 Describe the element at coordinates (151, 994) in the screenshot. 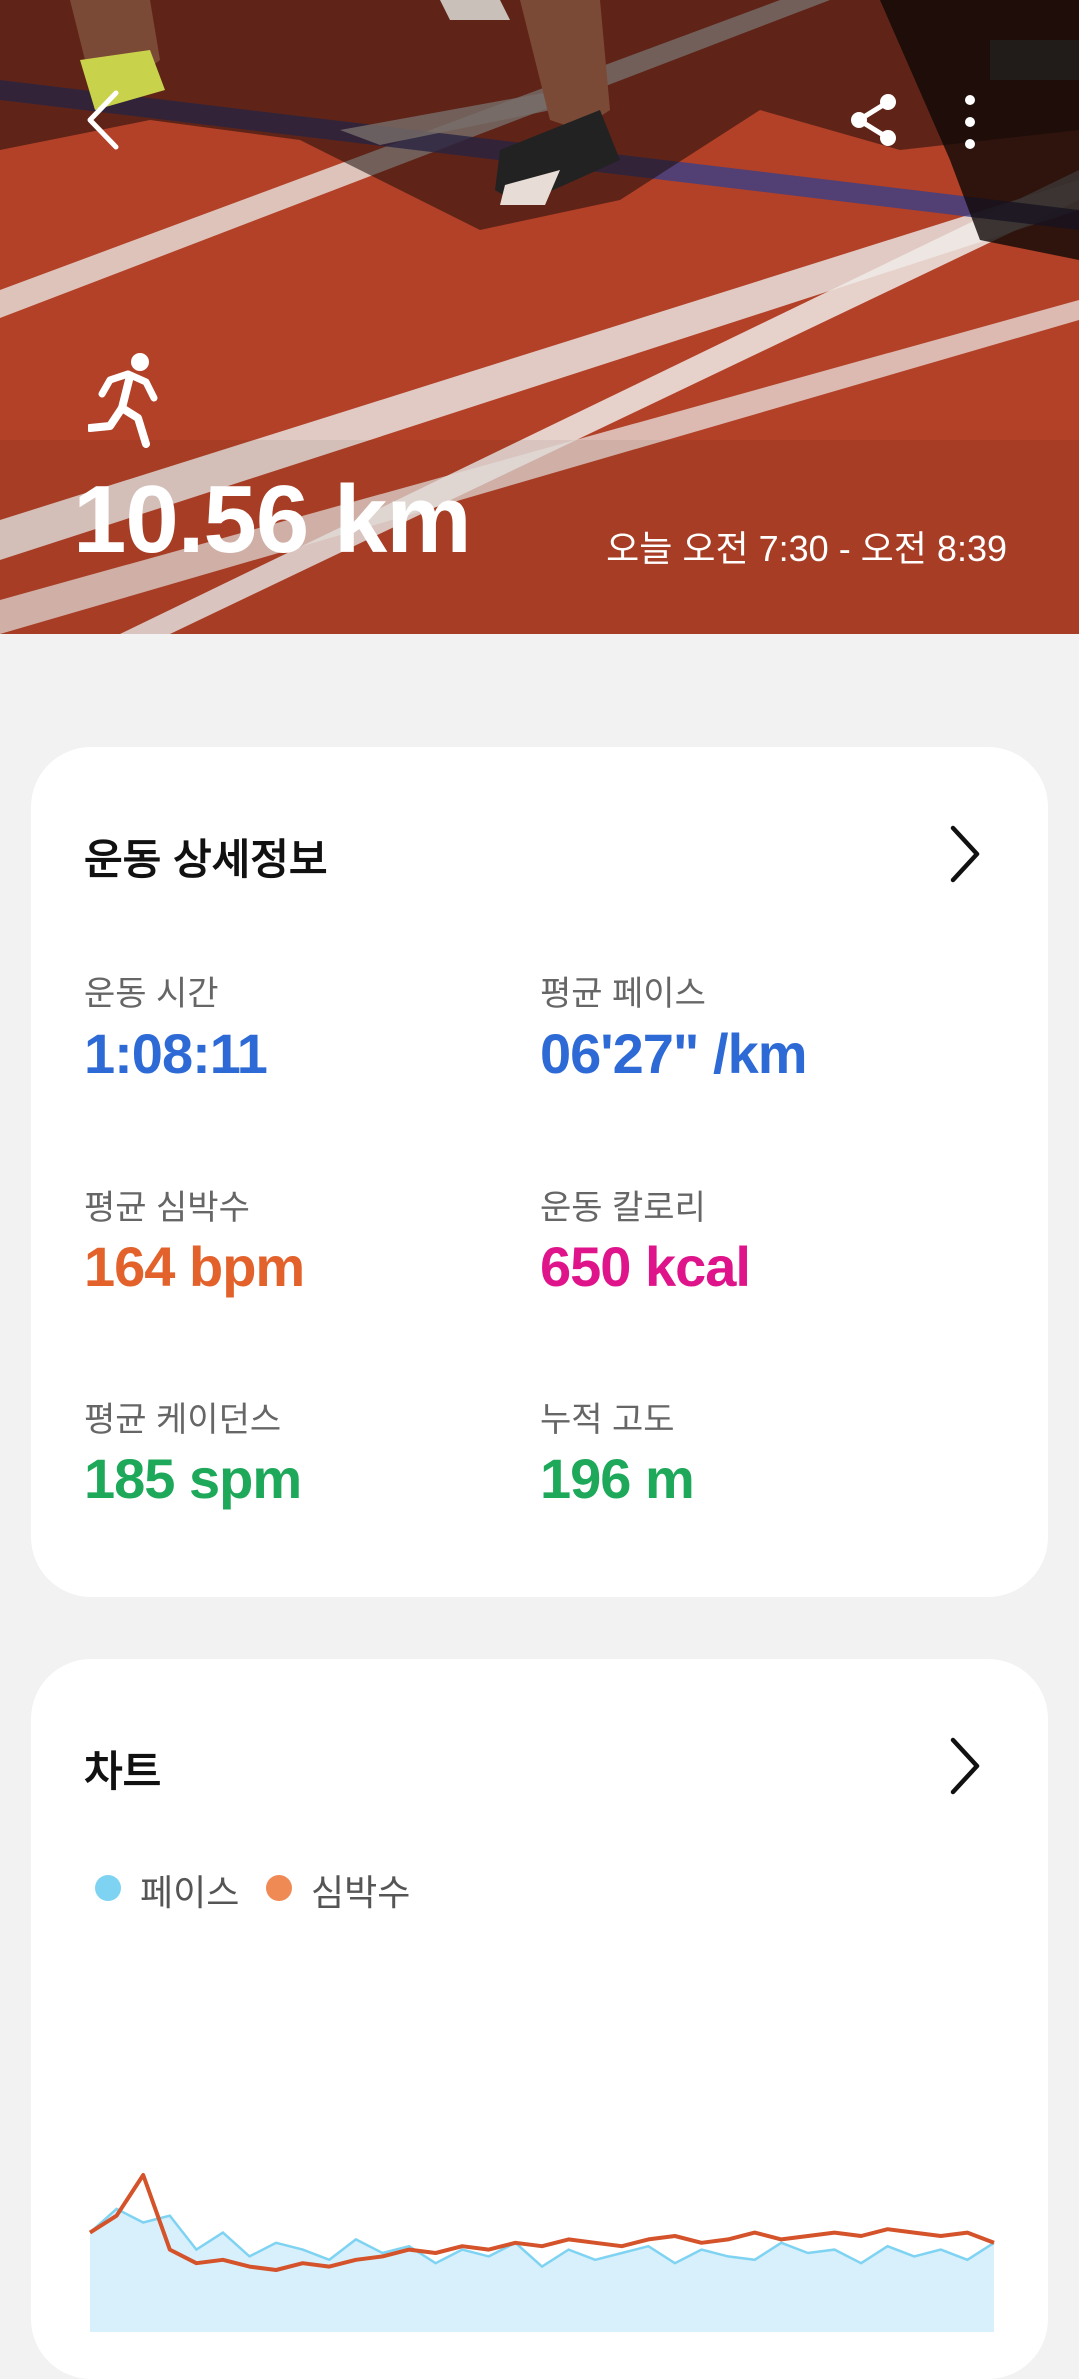

I see `stat-label-duration: 운동 시간` at that location.